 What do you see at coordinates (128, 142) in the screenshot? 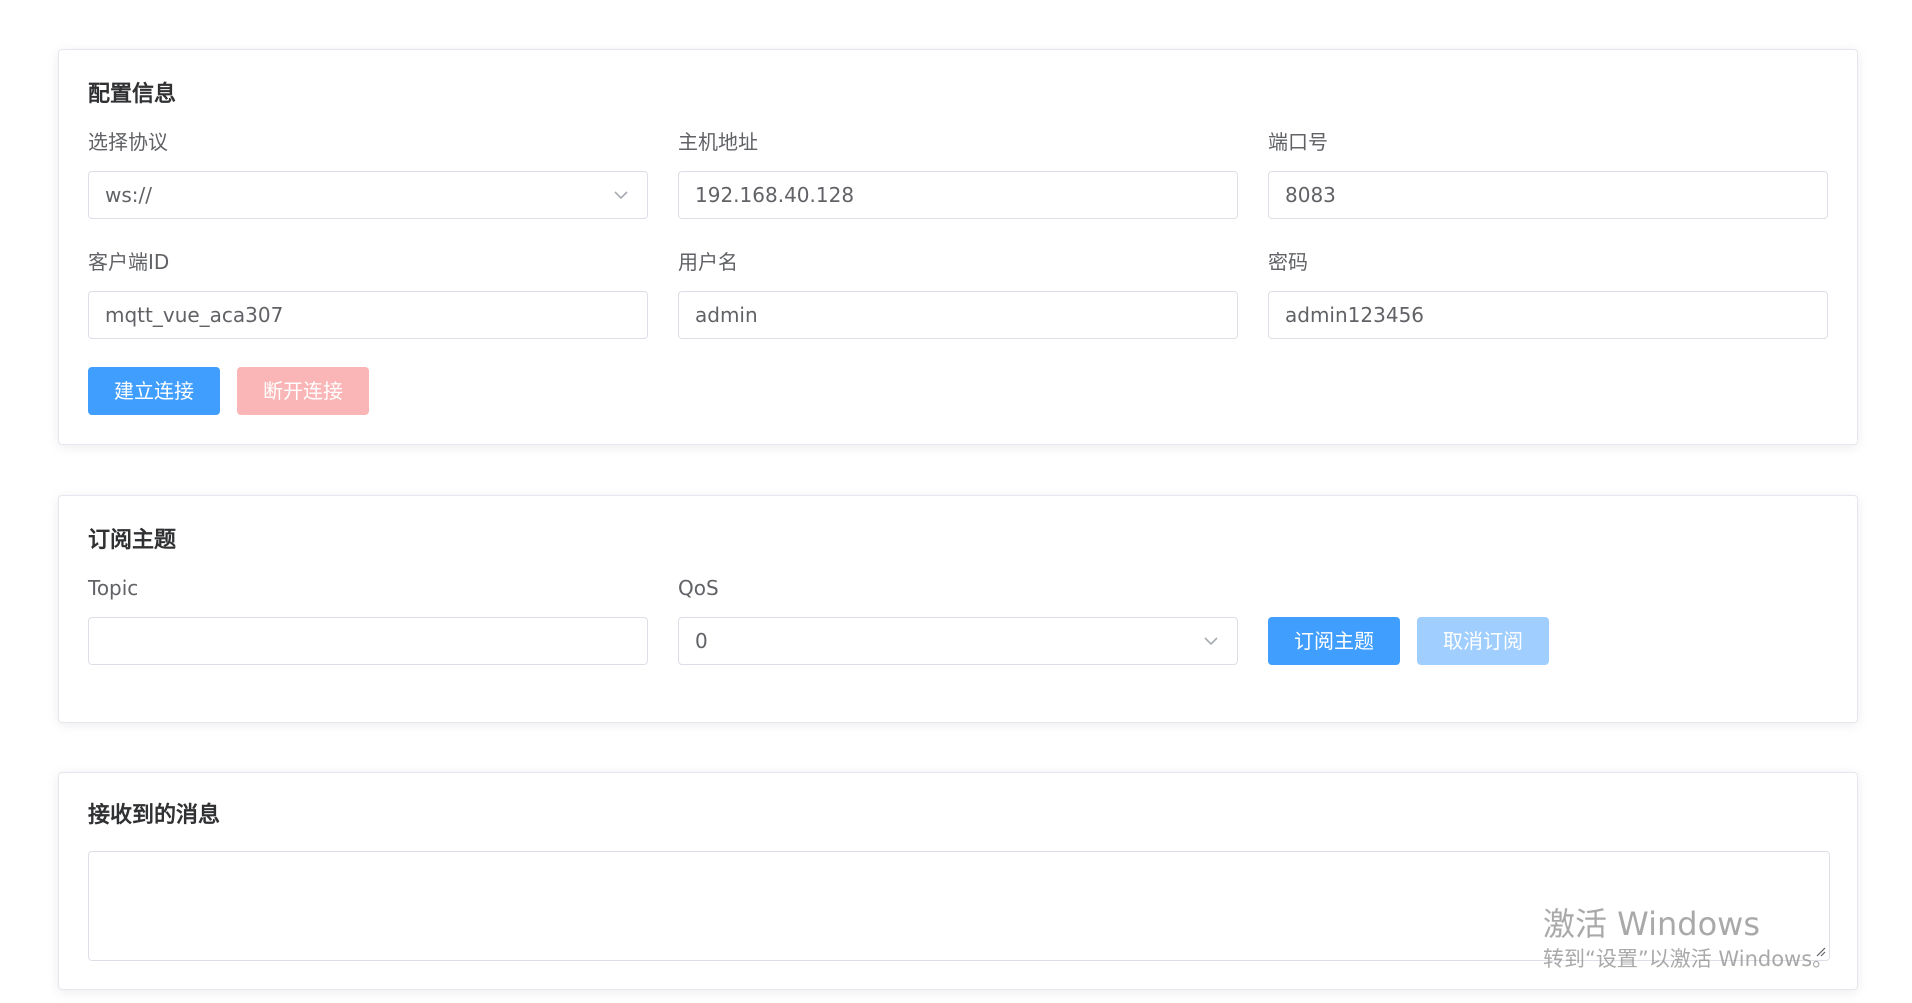
I see `protocol-label: 选择协议` at bounding box center [128, 142].